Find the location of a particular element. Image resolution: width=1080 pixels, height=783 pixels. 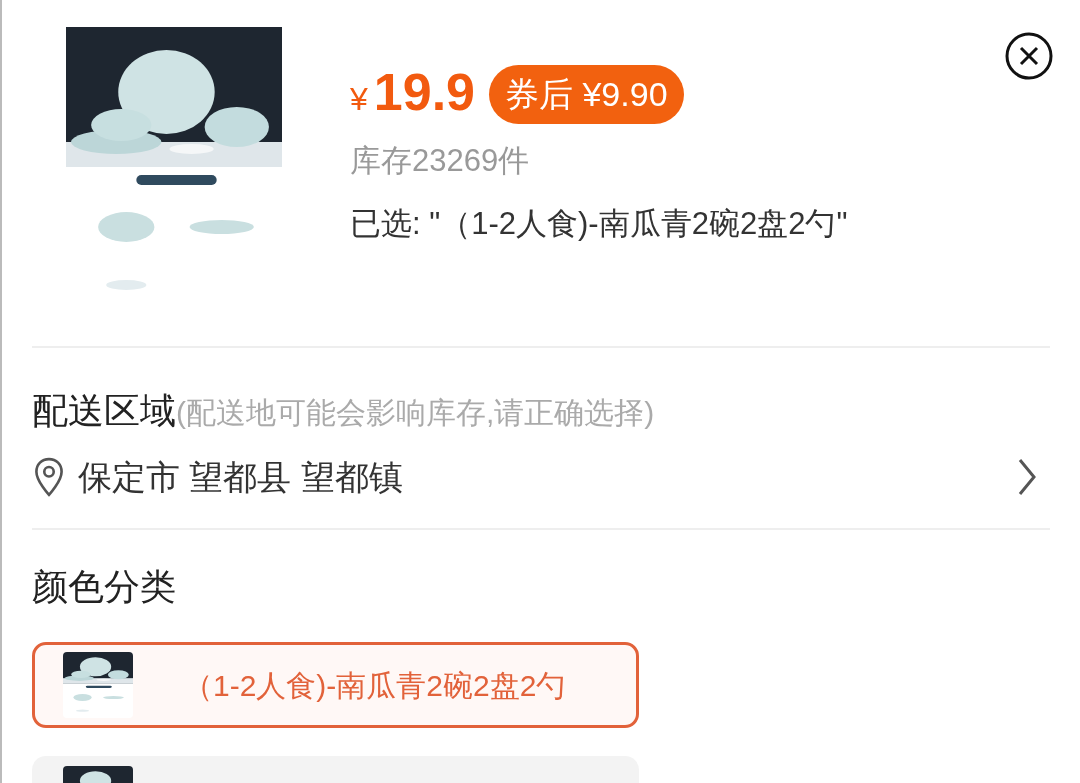

section-title: 颜色分类 is located at coordinates (104, 587).